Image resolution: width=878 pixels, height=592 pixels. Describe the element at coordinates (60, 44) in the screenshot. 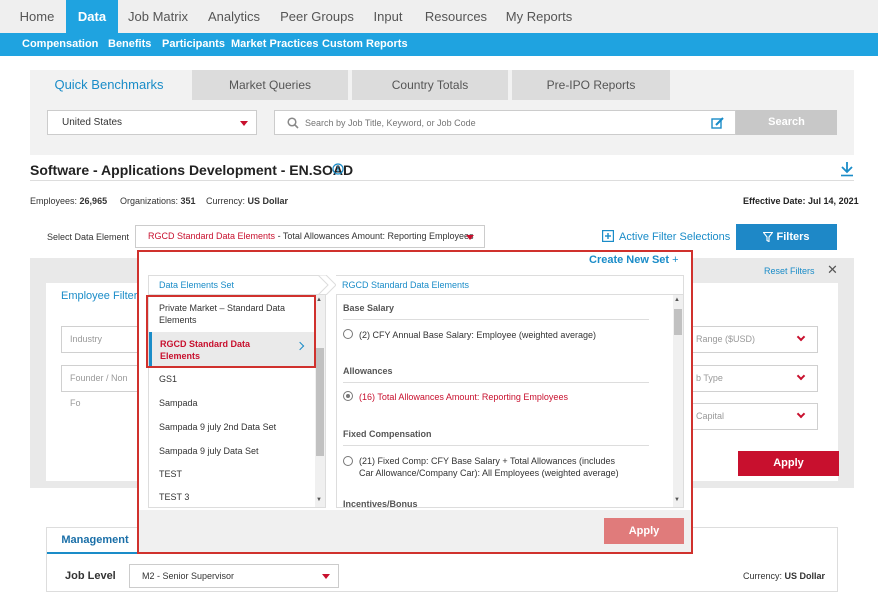

I see `subnav-compensation: Compensation` at that location.